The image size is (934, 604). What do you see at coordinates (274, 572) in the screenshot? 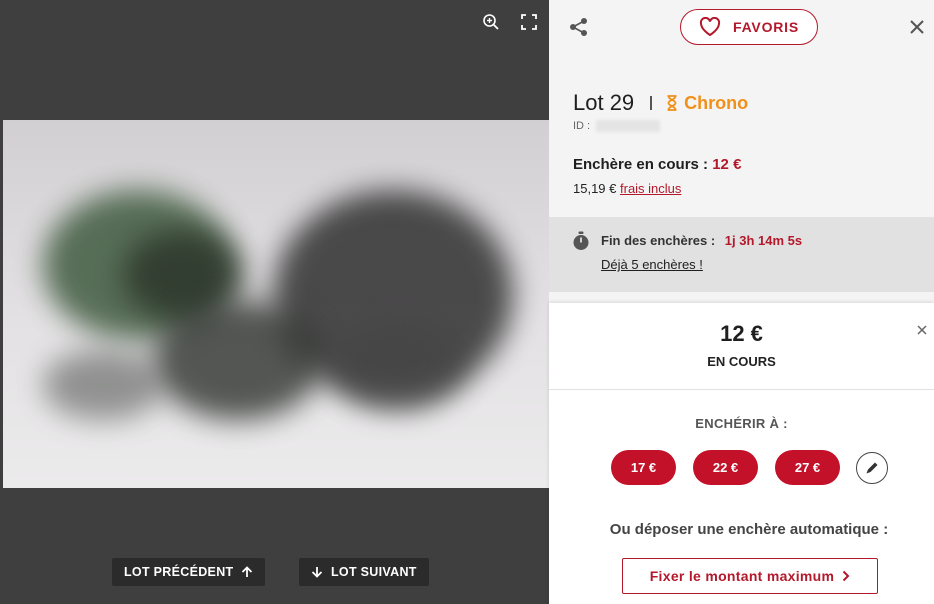
I see `lot-navigation: LOT PRÉCÉDENT LOT SUIVANT` at bounding box center [274, 572].